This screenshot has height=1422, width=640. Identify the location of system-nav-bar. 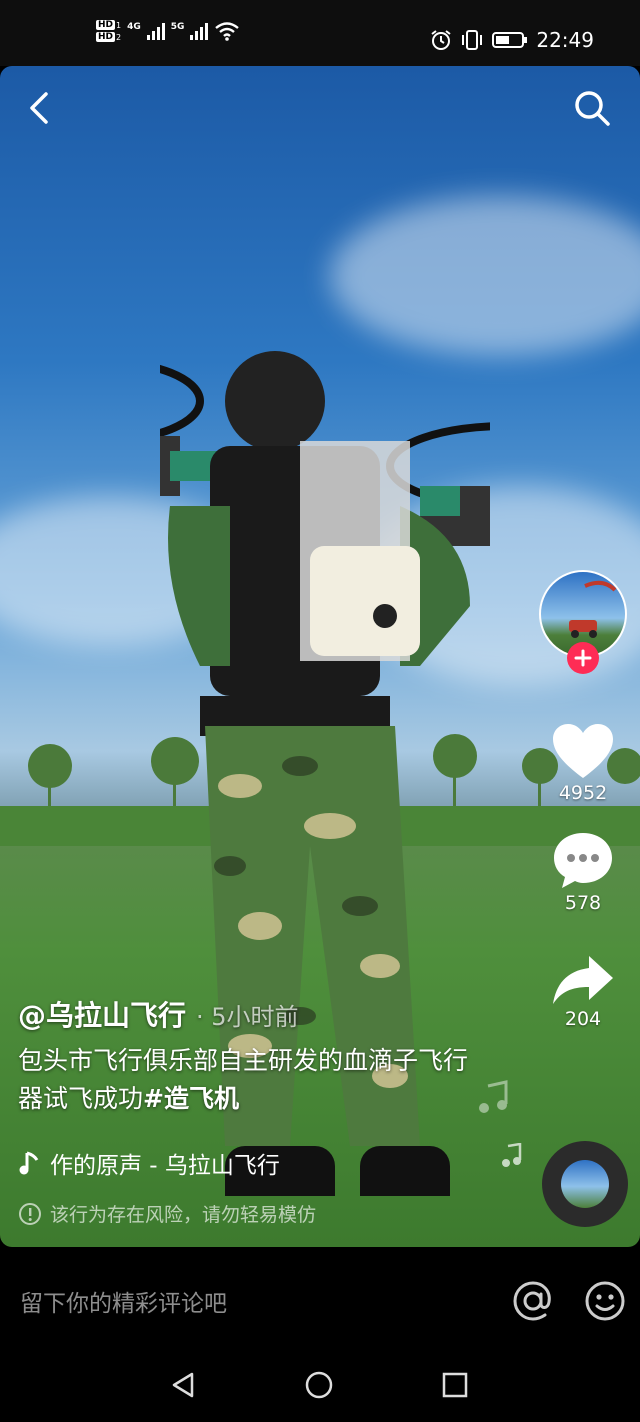
(320, 1386).